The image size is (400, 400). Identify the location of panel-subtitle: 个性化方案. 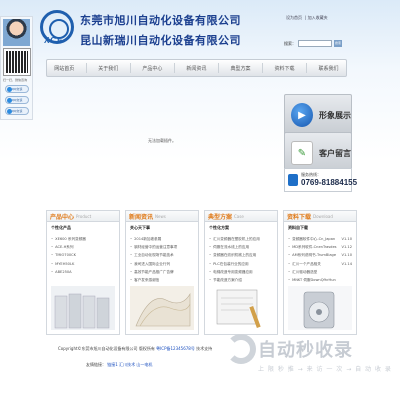
(219, 227).